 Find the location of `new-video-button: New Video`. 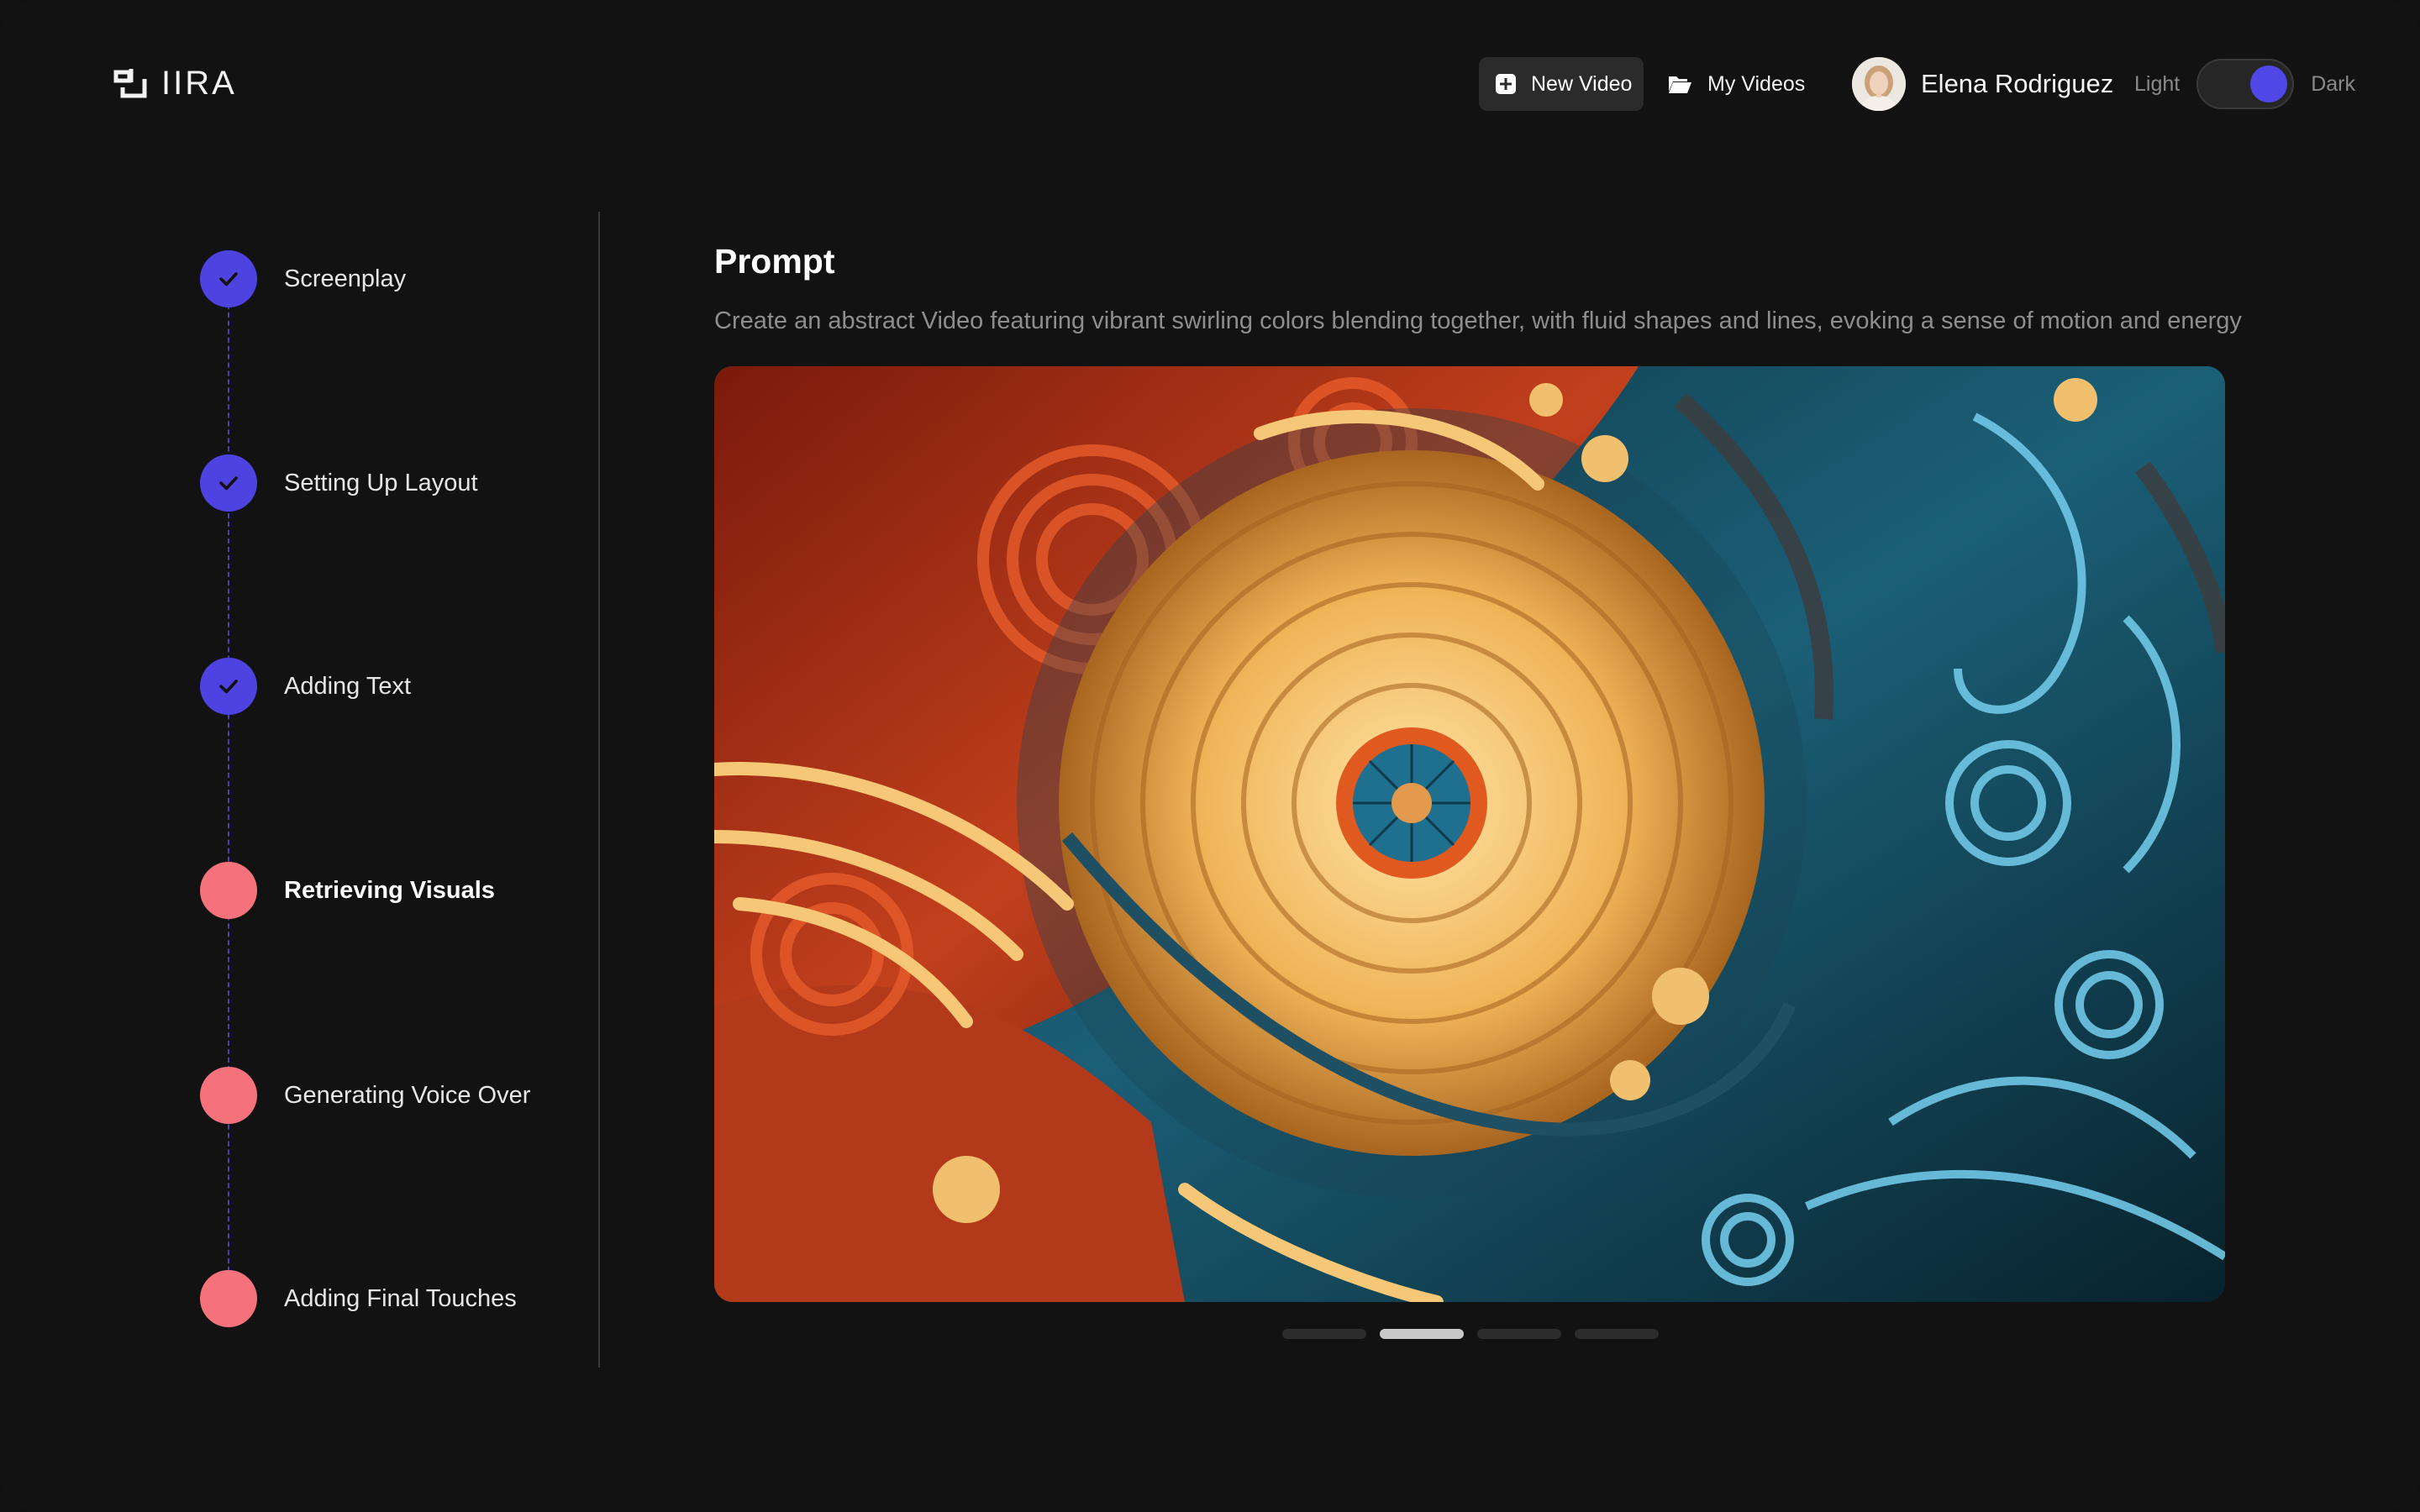

new-video-button: New Video is located at coordinates (1561, 84).